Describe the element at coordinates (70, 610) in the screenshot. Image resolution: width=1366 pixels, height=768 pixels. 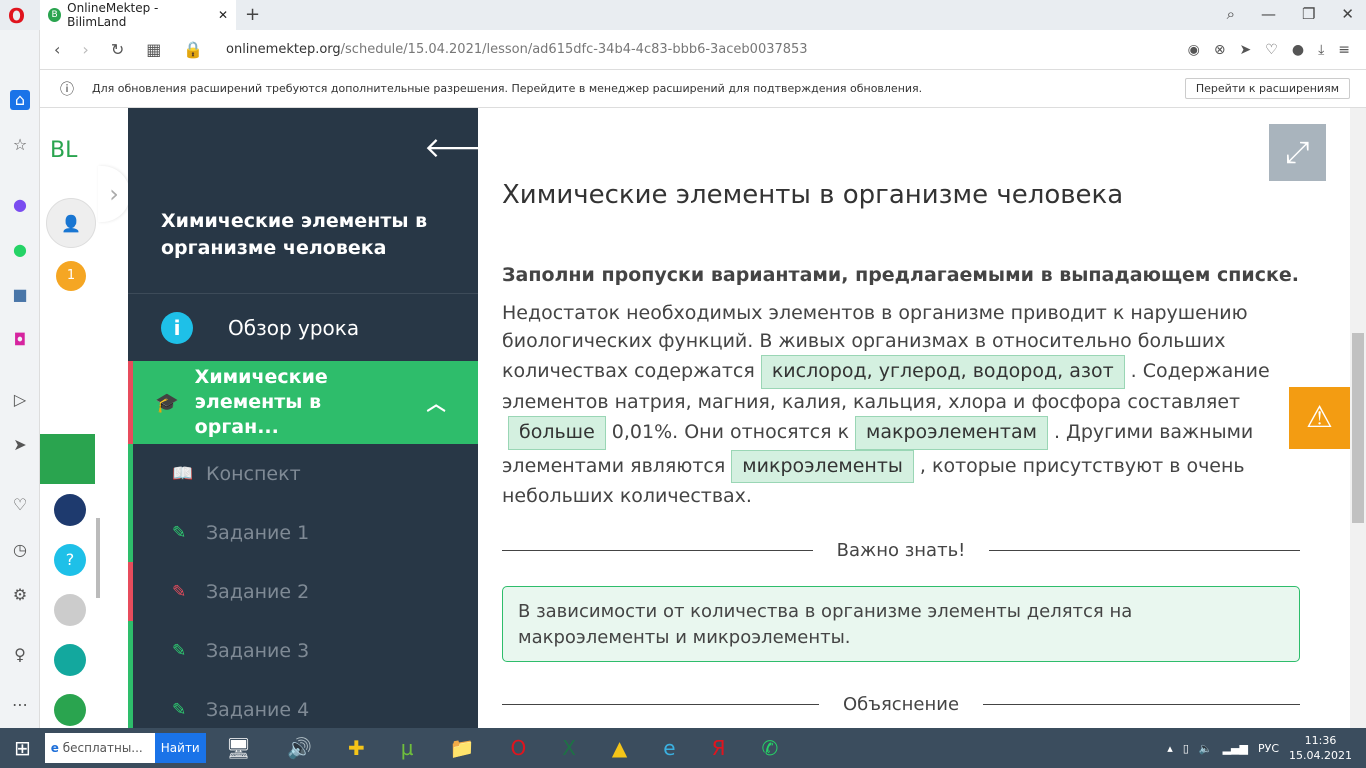
I see `library-icon` at that location.